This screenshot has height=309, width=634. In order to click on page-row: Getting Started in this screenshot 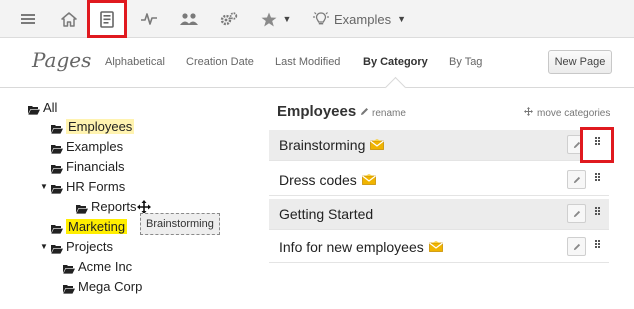, I will do `click(439, 214)`.